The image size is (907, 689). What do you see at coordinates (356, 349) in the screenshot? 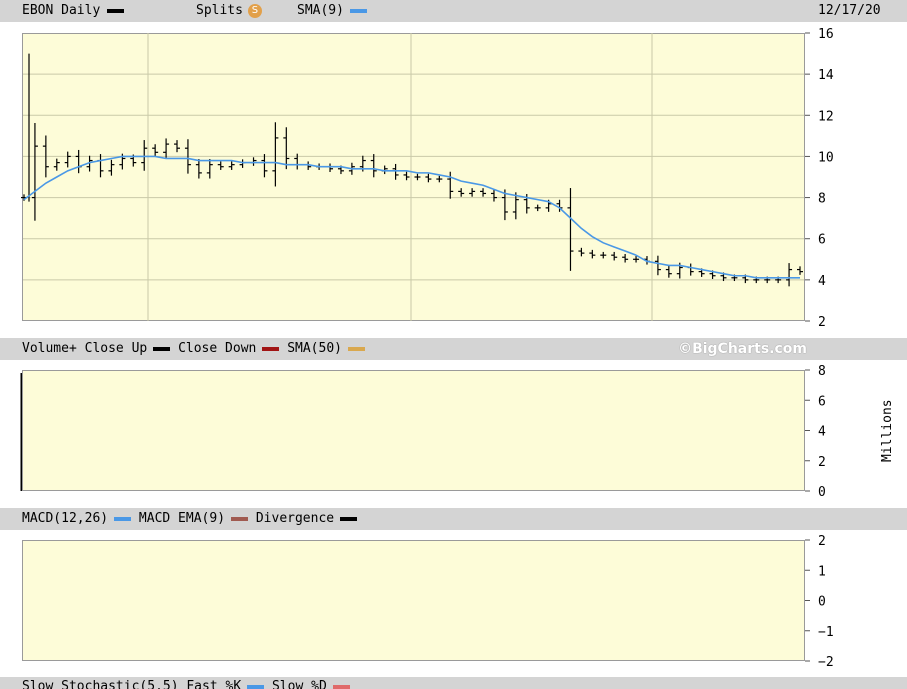
I see `sma50-swatch` at bounding box center [356, 349].